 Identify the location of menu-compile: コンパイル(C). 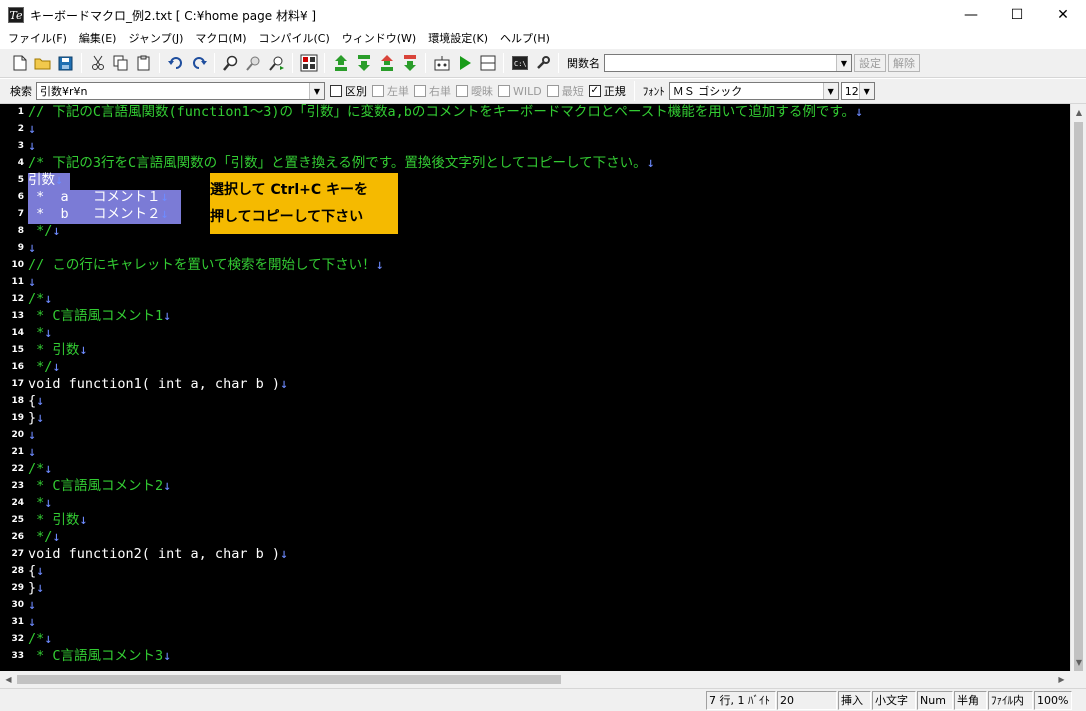
(294, 39).